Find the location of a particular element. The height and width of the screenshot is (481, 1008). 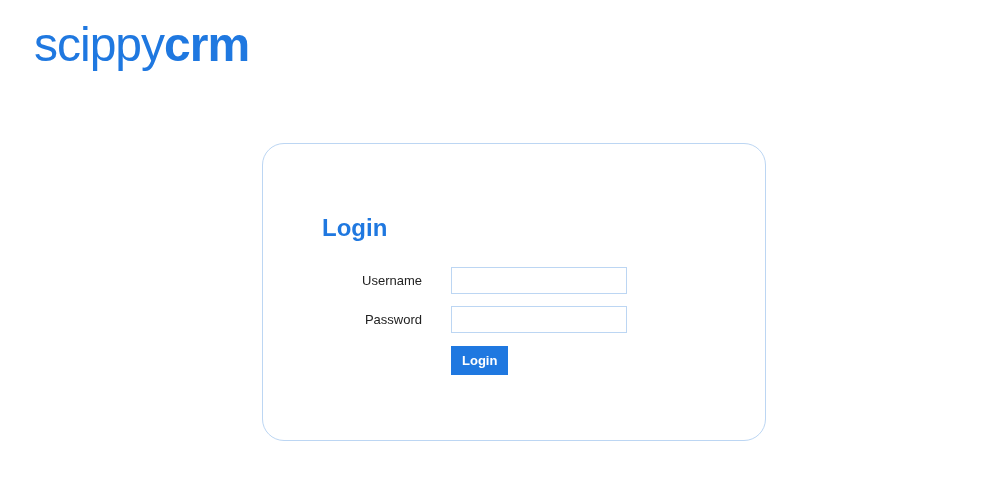

logo: scippycrm is located at coordinates (142, 45).